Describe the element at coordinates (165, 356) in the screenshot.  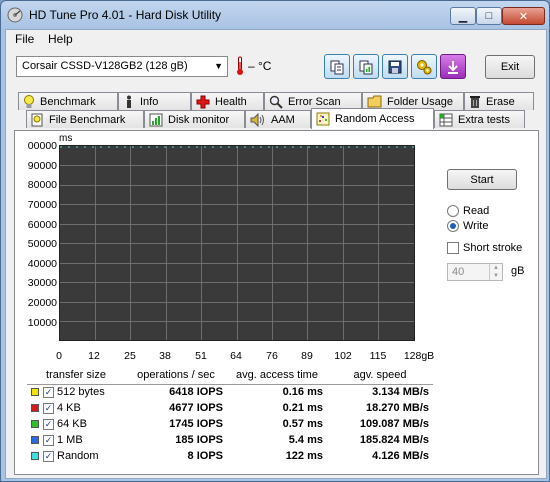
I see `x-tick: 38` at that location.